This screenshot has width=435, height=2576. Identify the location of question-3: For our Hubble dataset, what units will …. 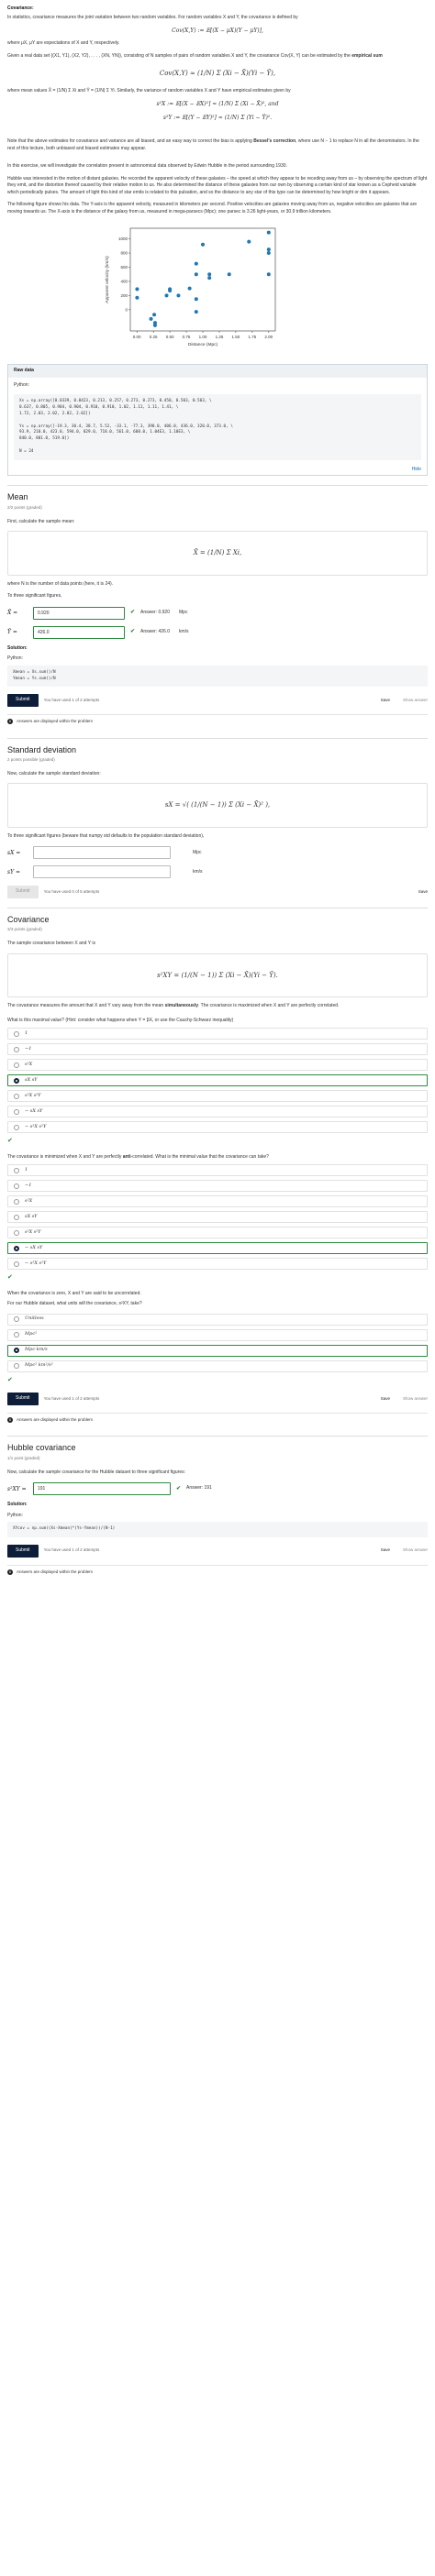
(74, 1304).